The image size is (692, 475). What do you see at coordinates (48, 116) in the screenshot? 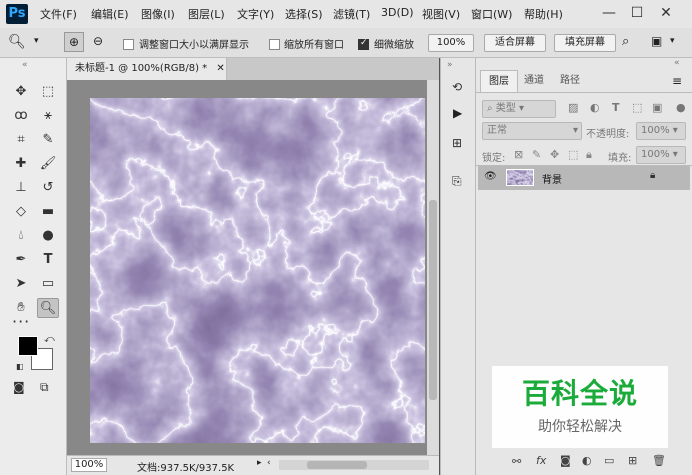
I see `magic-wand-icon: ⚹` at bounding box center [48, 116].